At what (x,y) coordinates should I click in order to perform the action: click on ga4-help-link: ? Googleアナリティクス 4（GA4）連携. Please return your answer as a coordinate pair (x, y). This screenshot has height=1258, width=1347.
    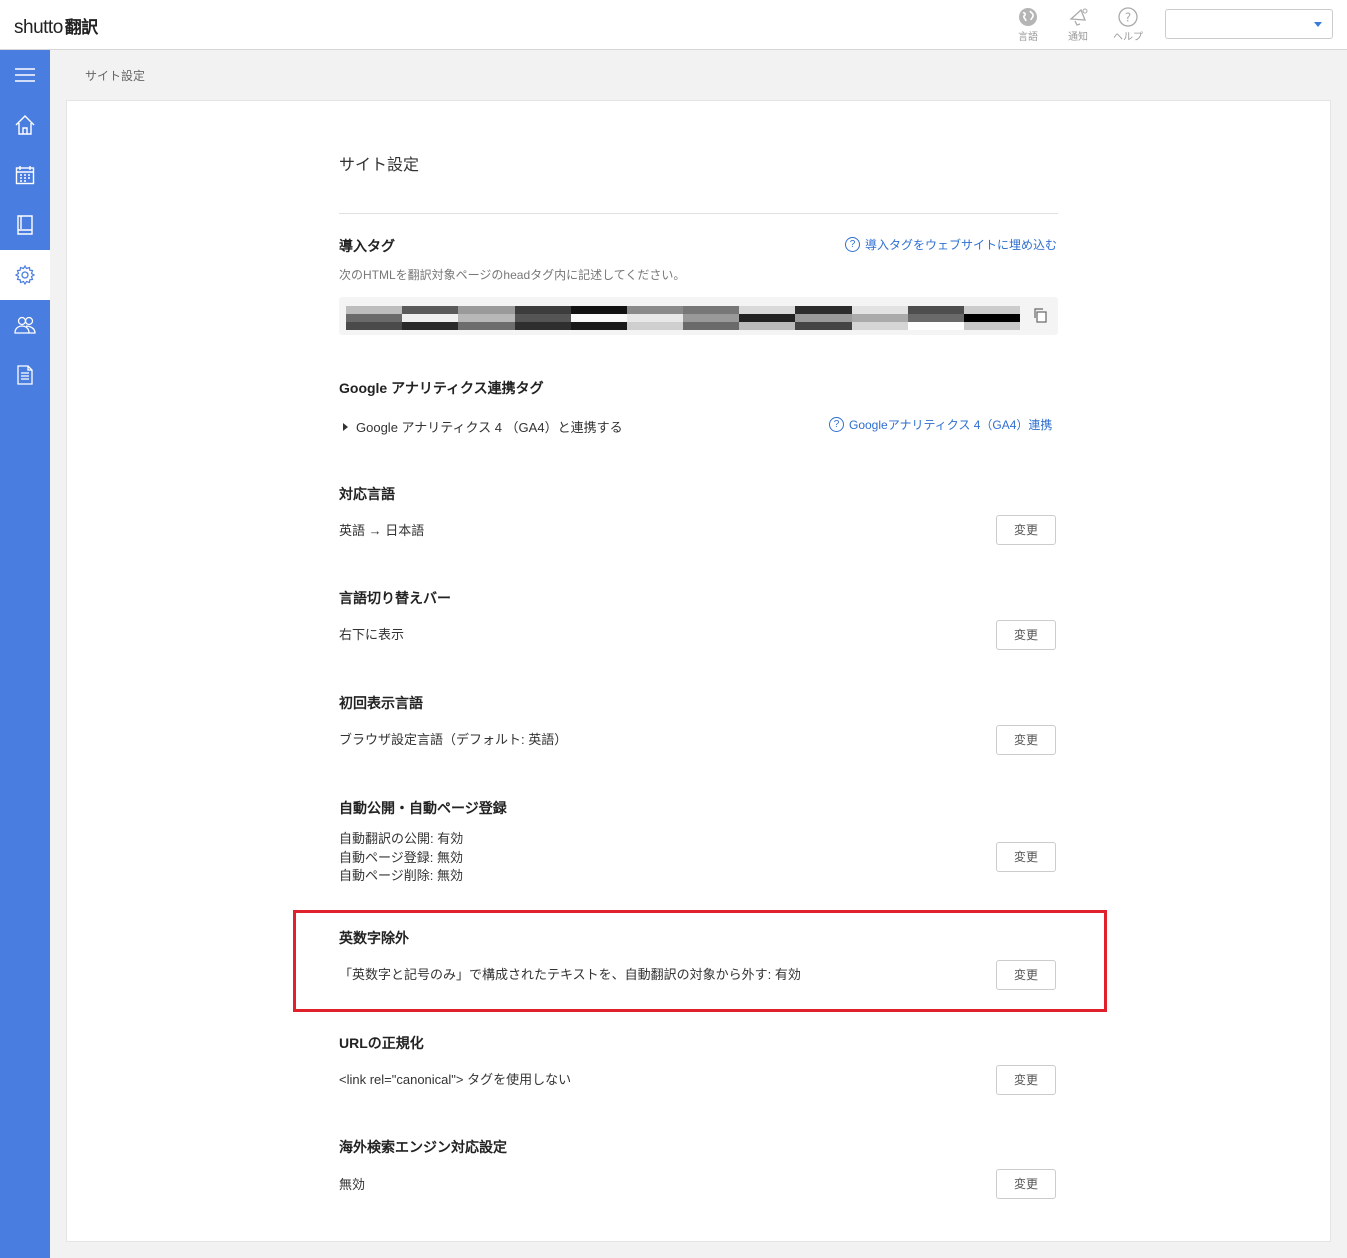
    Looking at the image, I should click on (940, 424).